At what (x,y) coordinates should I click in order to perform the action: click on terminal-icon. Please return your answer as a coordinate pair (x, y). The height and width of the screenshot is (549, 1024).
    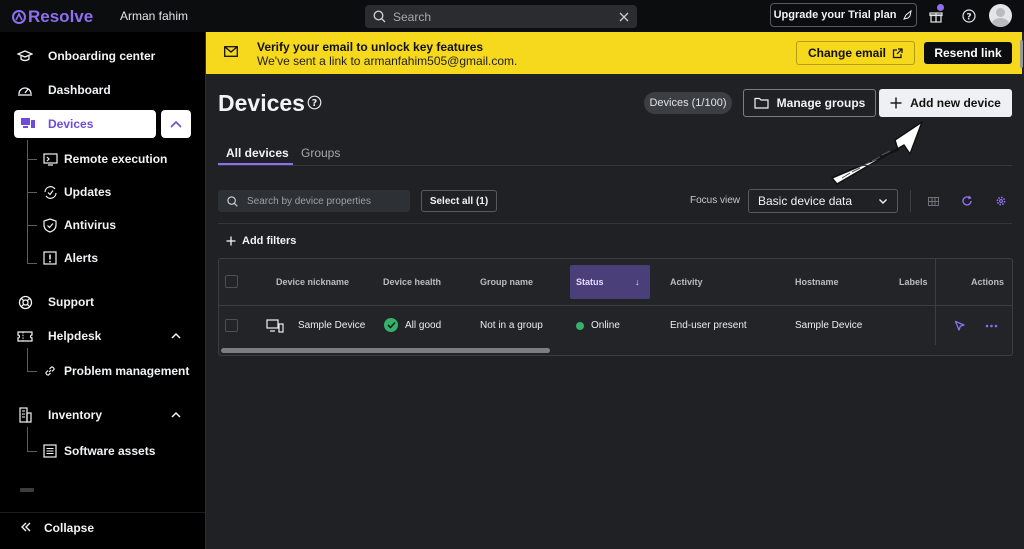
    Looking at the image, I should click on (50, 159).